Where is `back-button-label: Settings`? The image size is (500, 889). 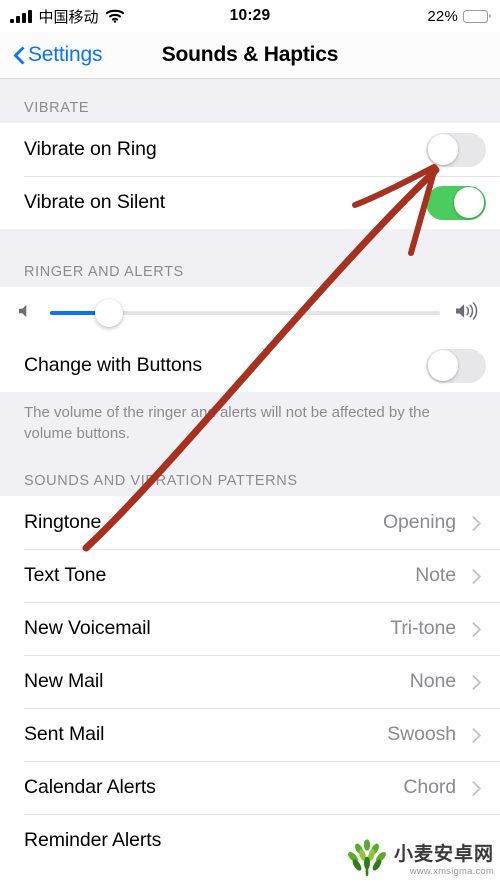
back-button-label: Settings is located at coordinates (65, 54).